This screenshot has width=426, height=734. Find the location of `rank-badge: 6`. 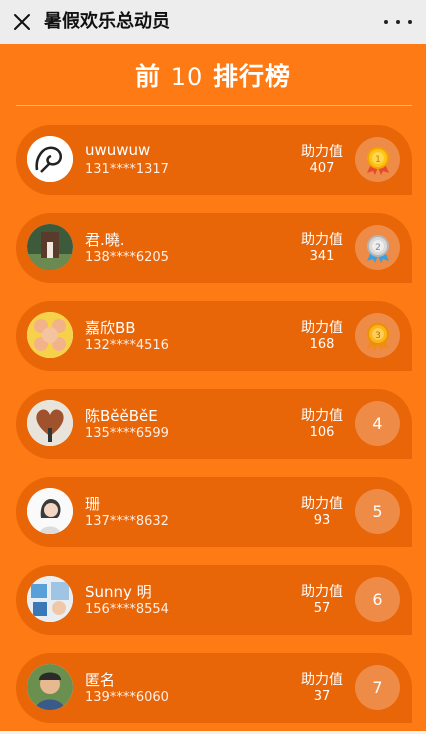

rank-badge: 6 is located at coordinates (377, 599).